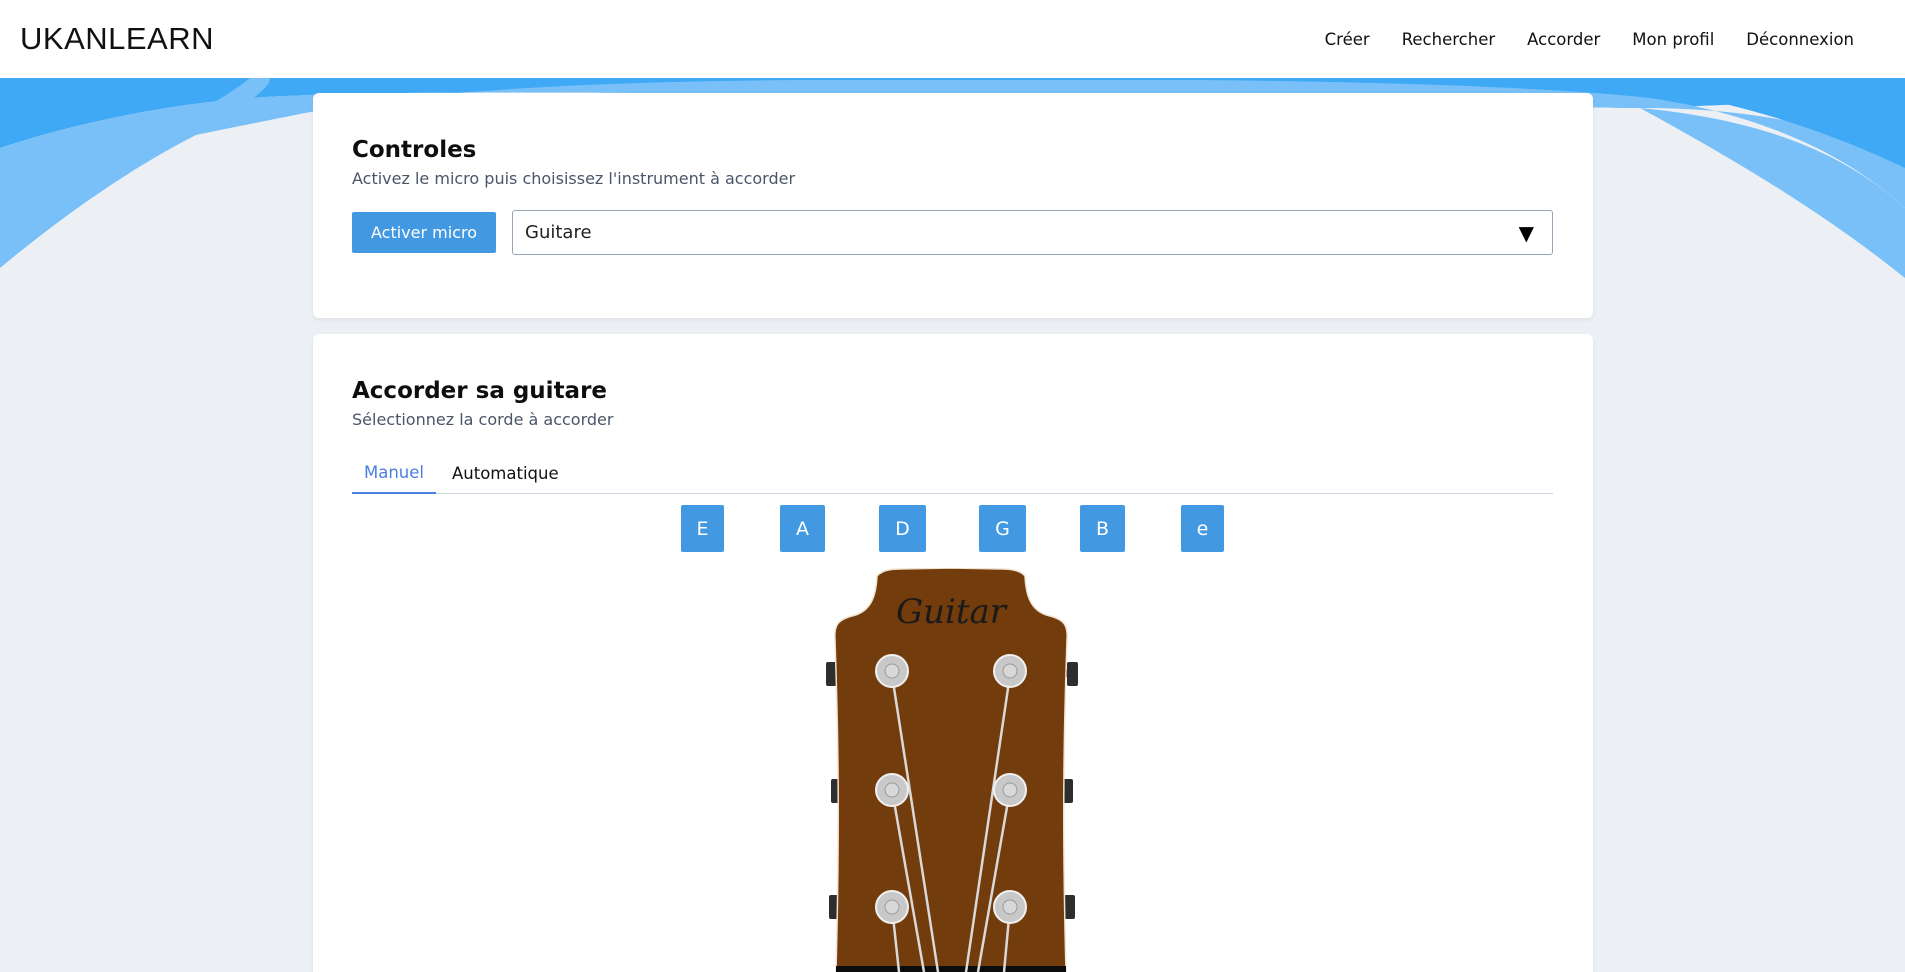 The width and height of the screenshot is (1905, 972). Describe the element at coordinates (1526, 232) in the screenshot. I see `chevron-down-icon: ▼` at that location.